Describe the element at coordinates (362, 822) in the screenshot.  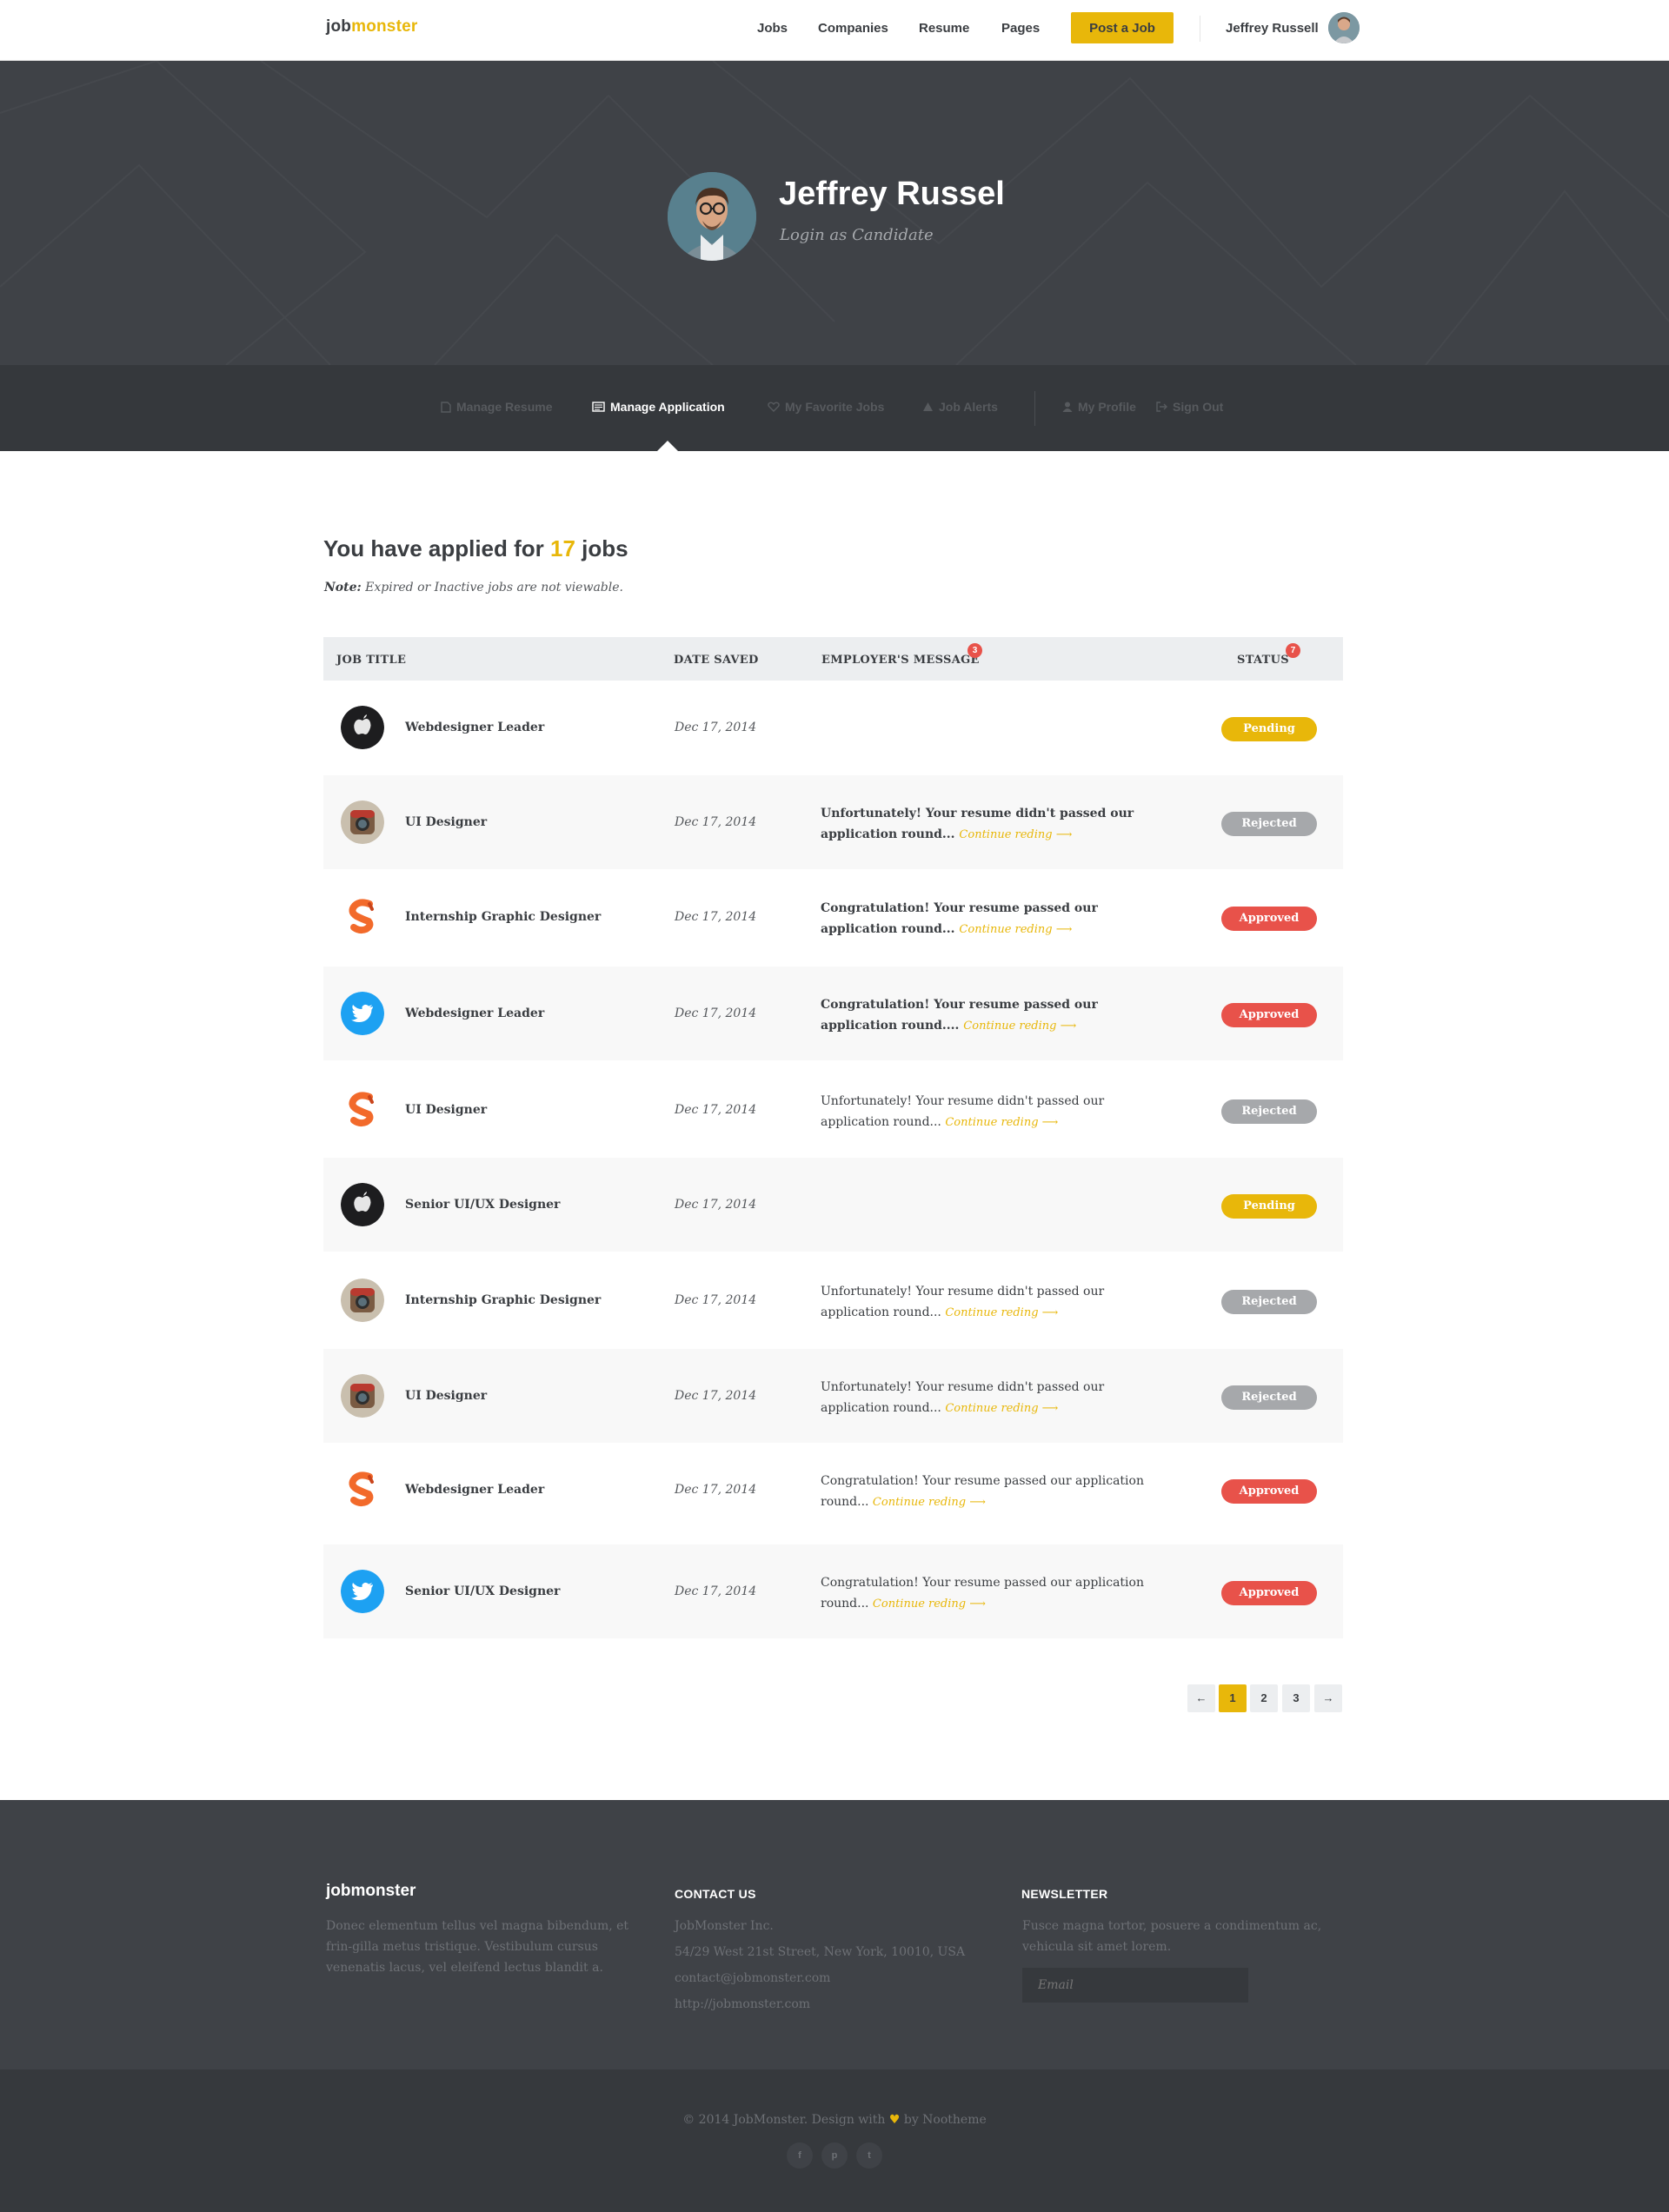
I see `instagram-logo-icon` at that location.